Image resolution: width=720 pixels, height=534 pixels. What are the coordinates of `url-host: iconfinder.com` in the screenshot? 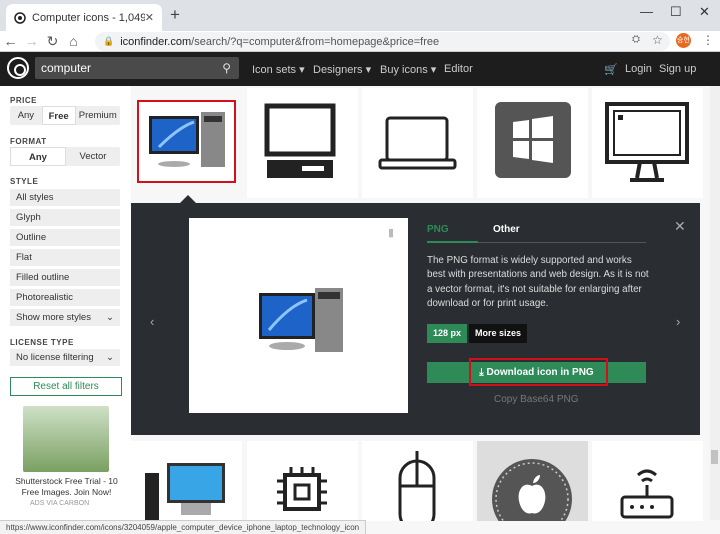 It's located at (156, 41).